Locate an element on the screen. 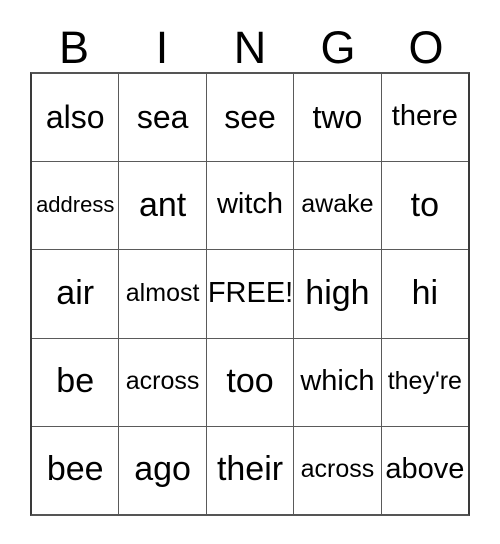 This screenshot has height=544, width=500. bingo-cell-n1: see is located at coordinates (249, 118).